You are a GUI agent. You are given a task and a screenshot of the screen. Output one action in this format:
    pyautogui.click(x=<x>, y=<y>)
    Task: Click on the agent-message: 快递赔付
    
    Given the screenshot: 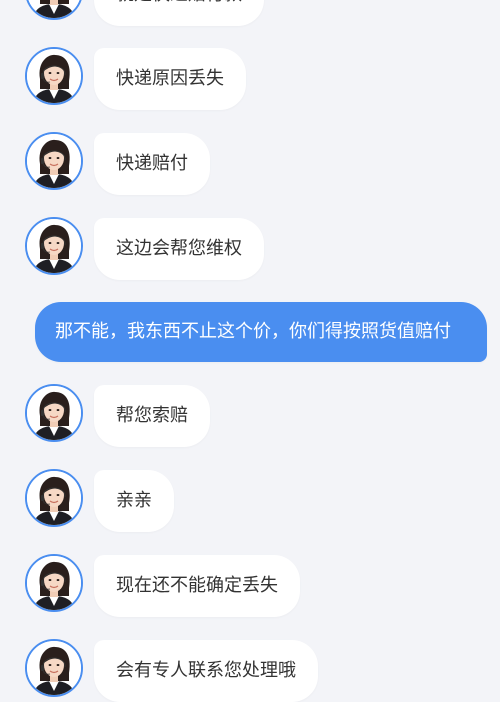 What is the action you would take?
    pyautogui.click(x=152, y=164)
    